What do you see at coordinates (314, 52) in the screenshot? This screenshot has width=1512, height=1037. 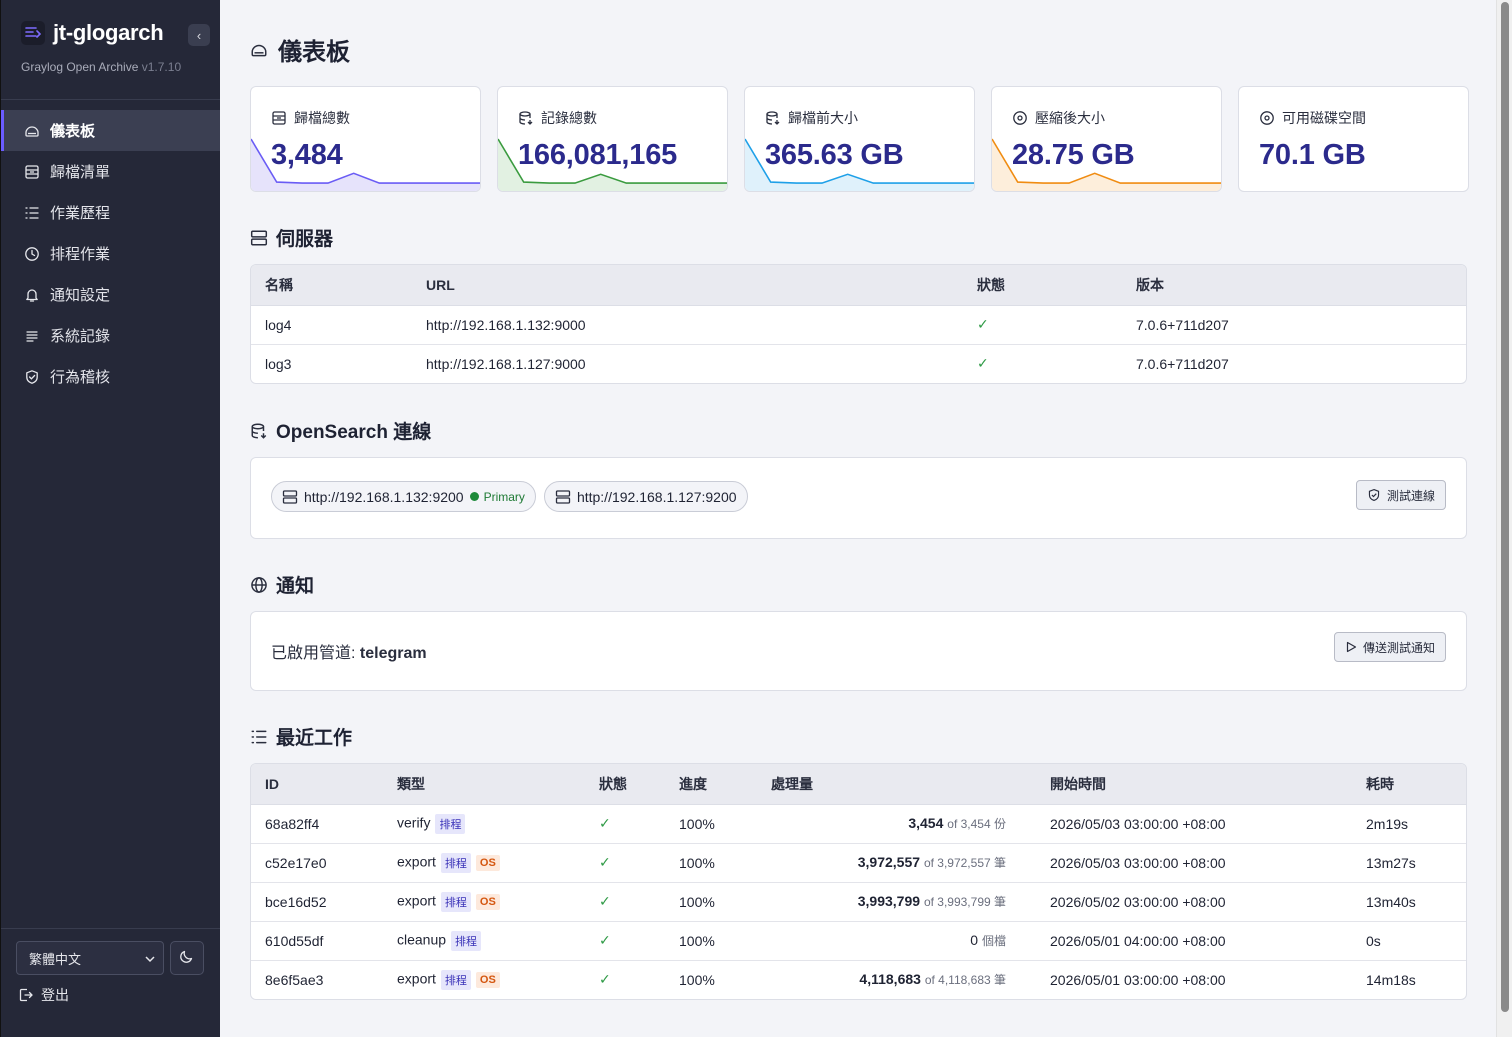 I see `page-title-text: 儀表板` at bounding box center [314, 52].